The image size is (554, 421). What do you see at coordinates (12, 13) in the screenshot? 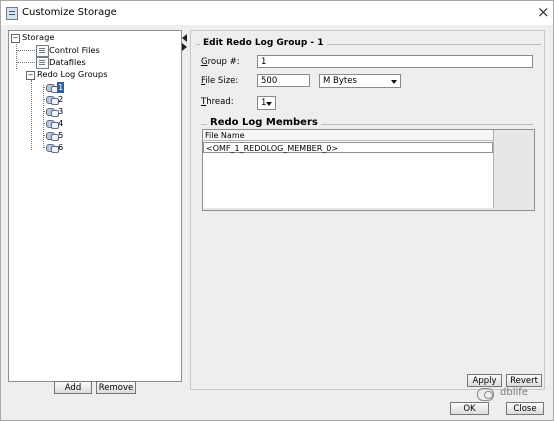
I see `window-app-icon` at bounding box center [12, 13].